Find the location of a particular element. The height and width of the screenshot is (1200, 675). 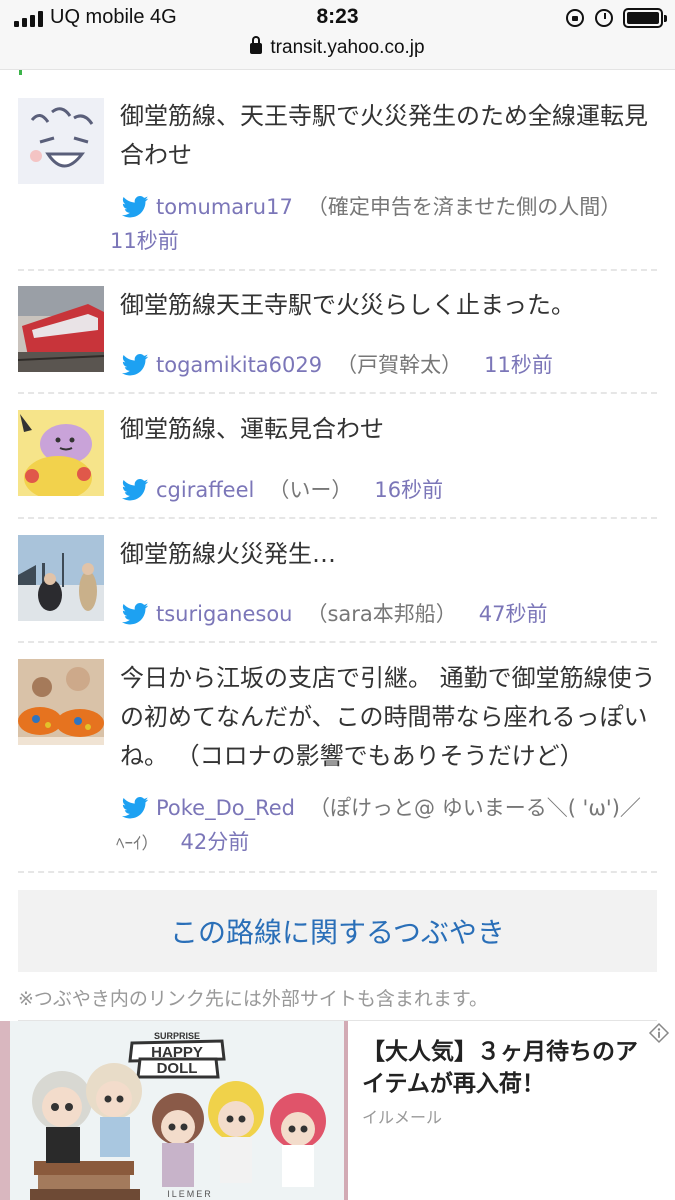

tweet-display-name-cont: ﾍｰｲ） is located at coordinates (137, 844).